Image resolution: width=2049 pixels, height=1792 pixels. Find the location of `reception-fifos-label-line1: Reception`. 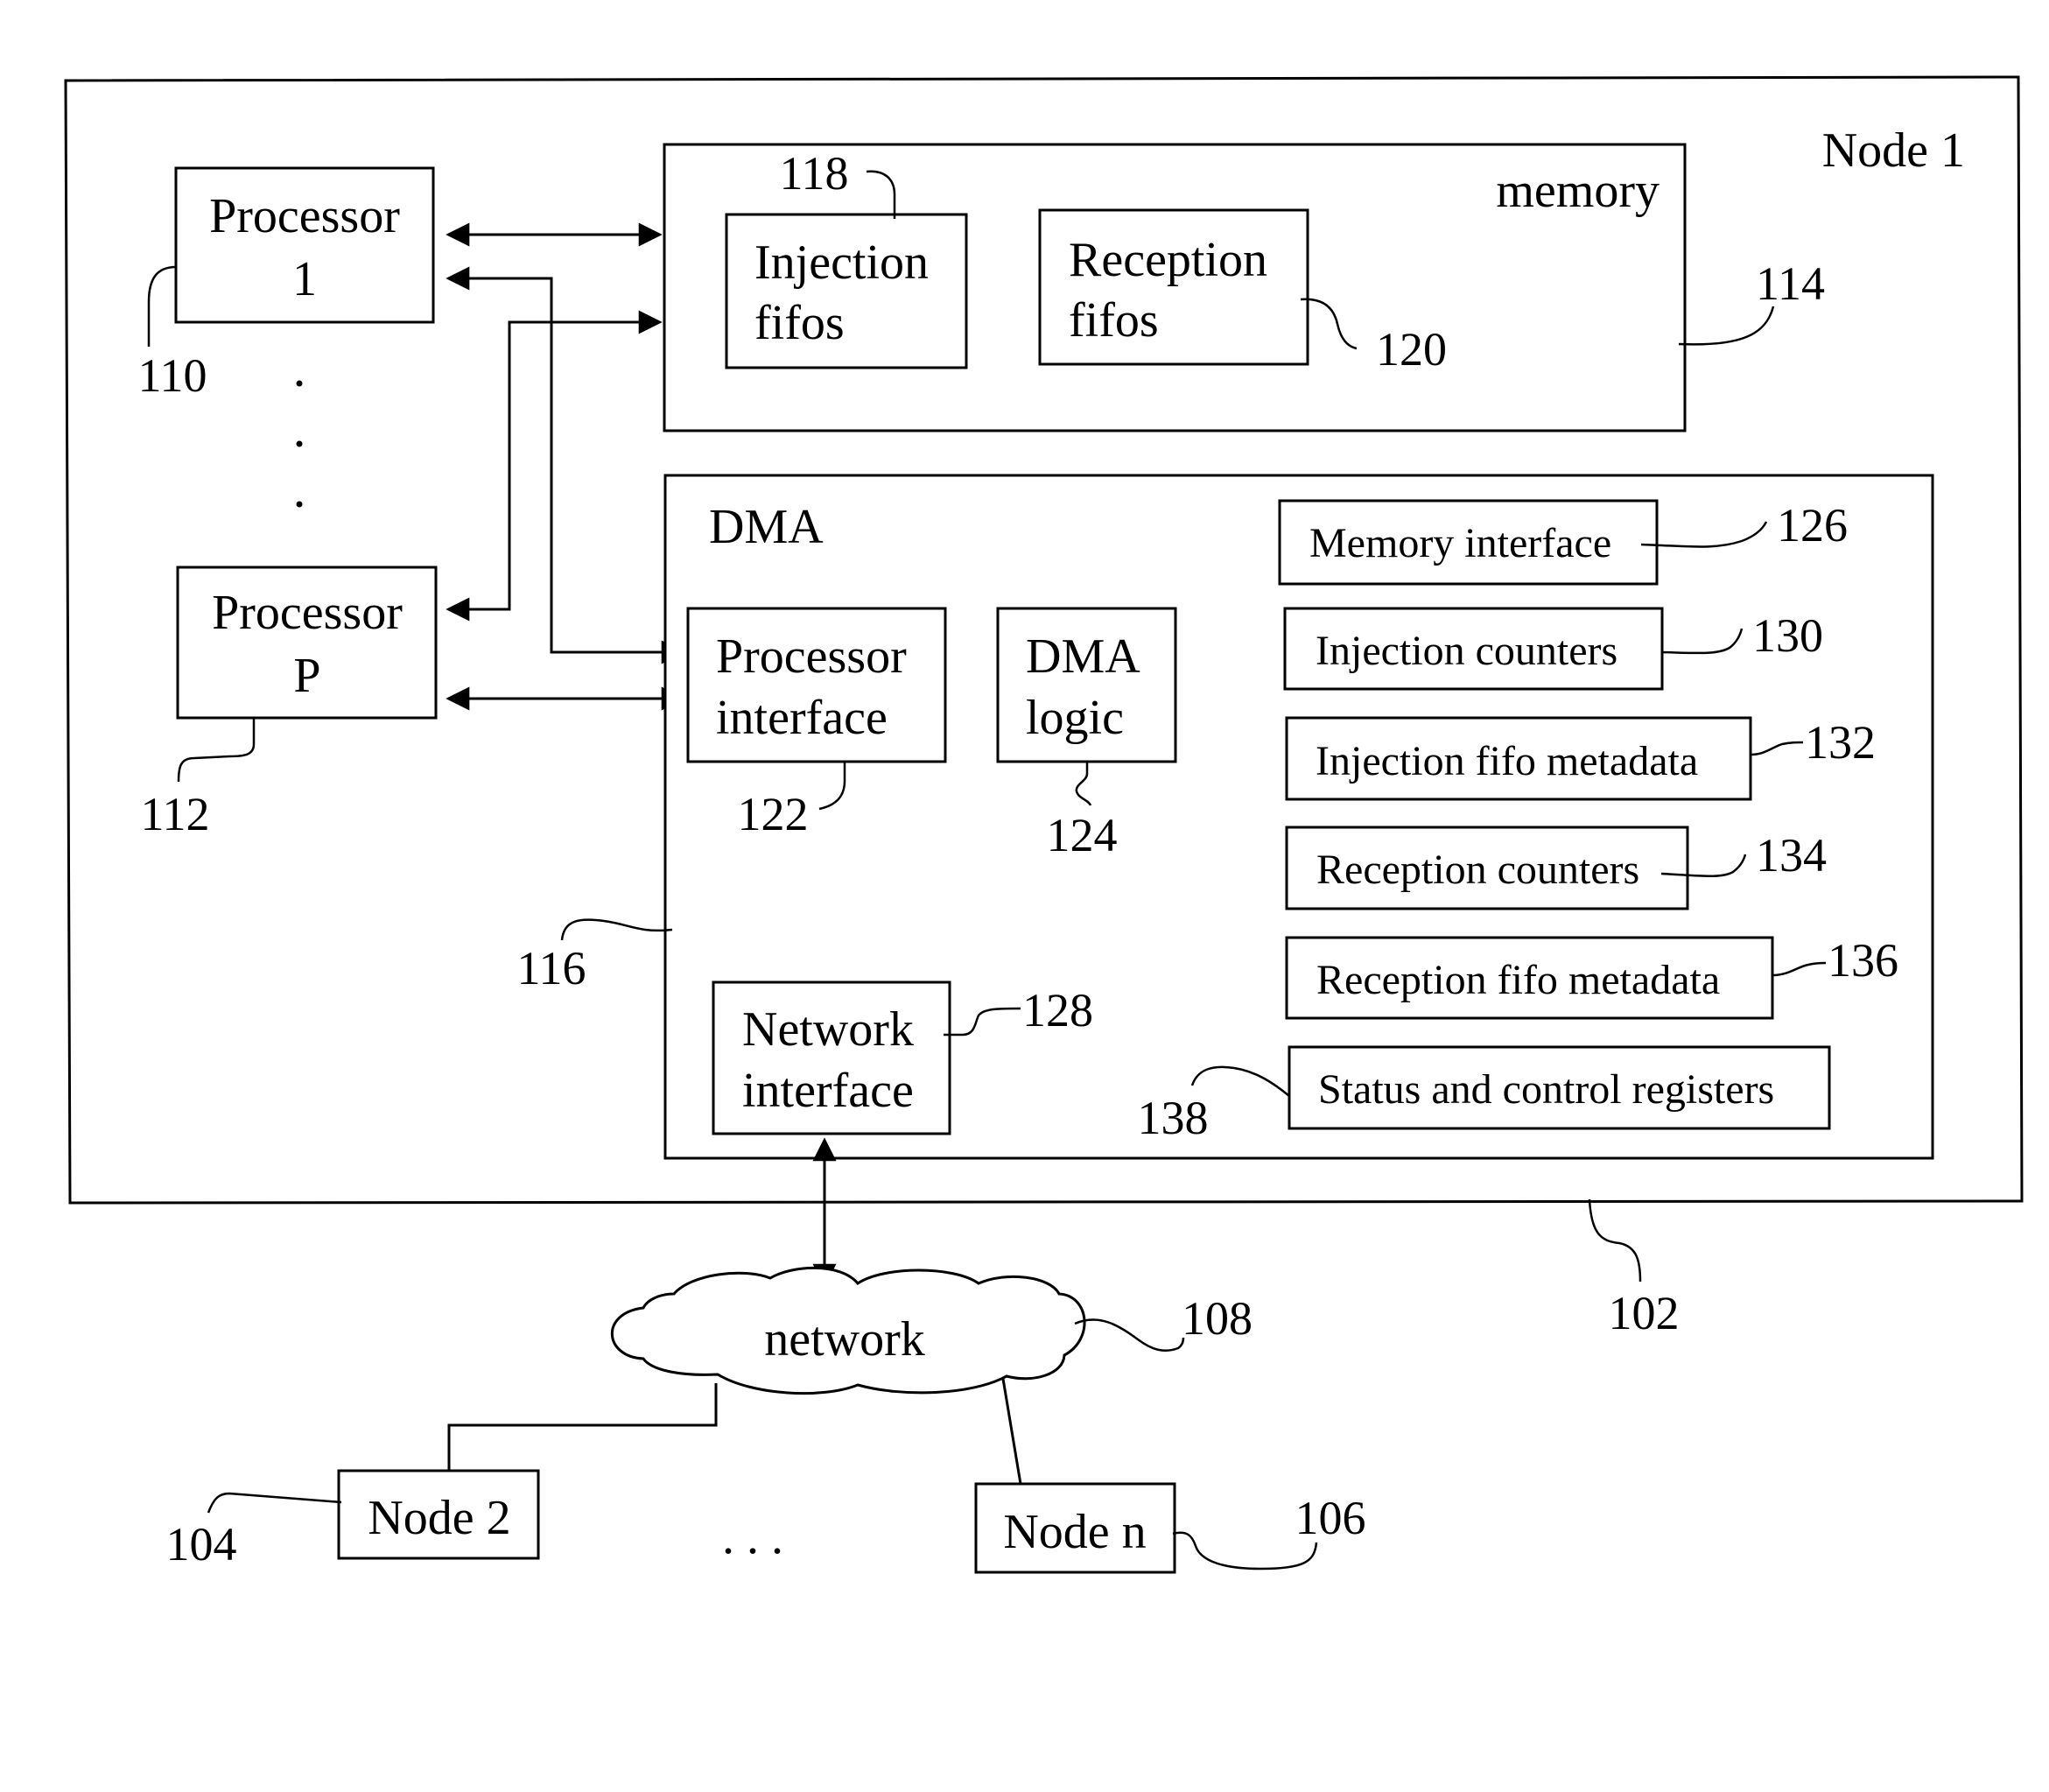

reception-fifos-label-line1: Reception is located at coordinates (1168, 260).